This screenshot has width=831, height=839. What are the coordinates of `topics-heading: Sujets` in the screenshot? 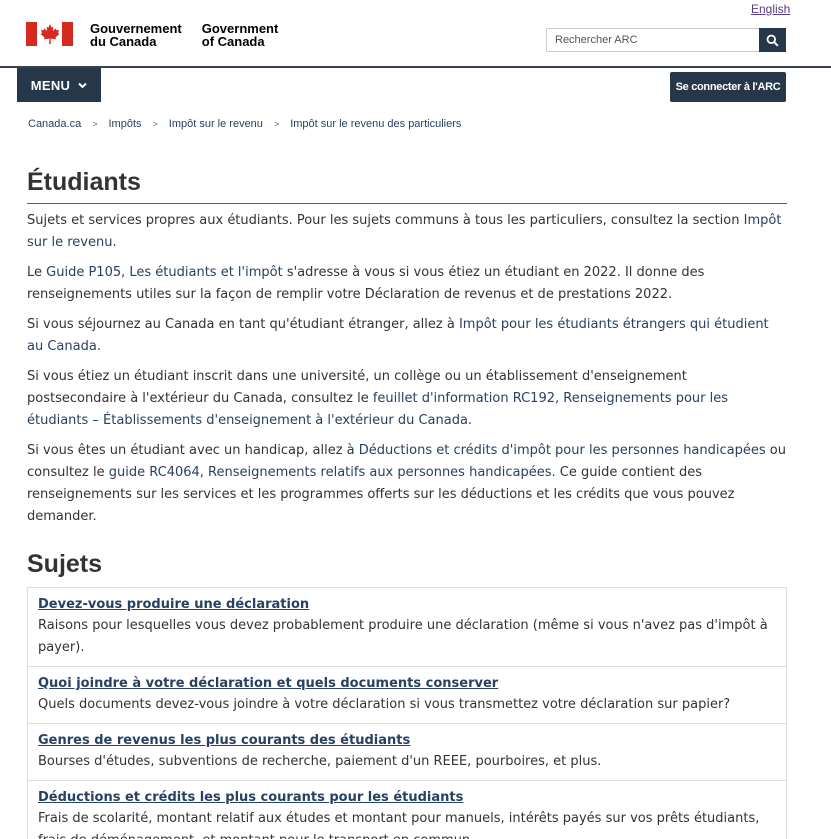 It's located at (65, 564).